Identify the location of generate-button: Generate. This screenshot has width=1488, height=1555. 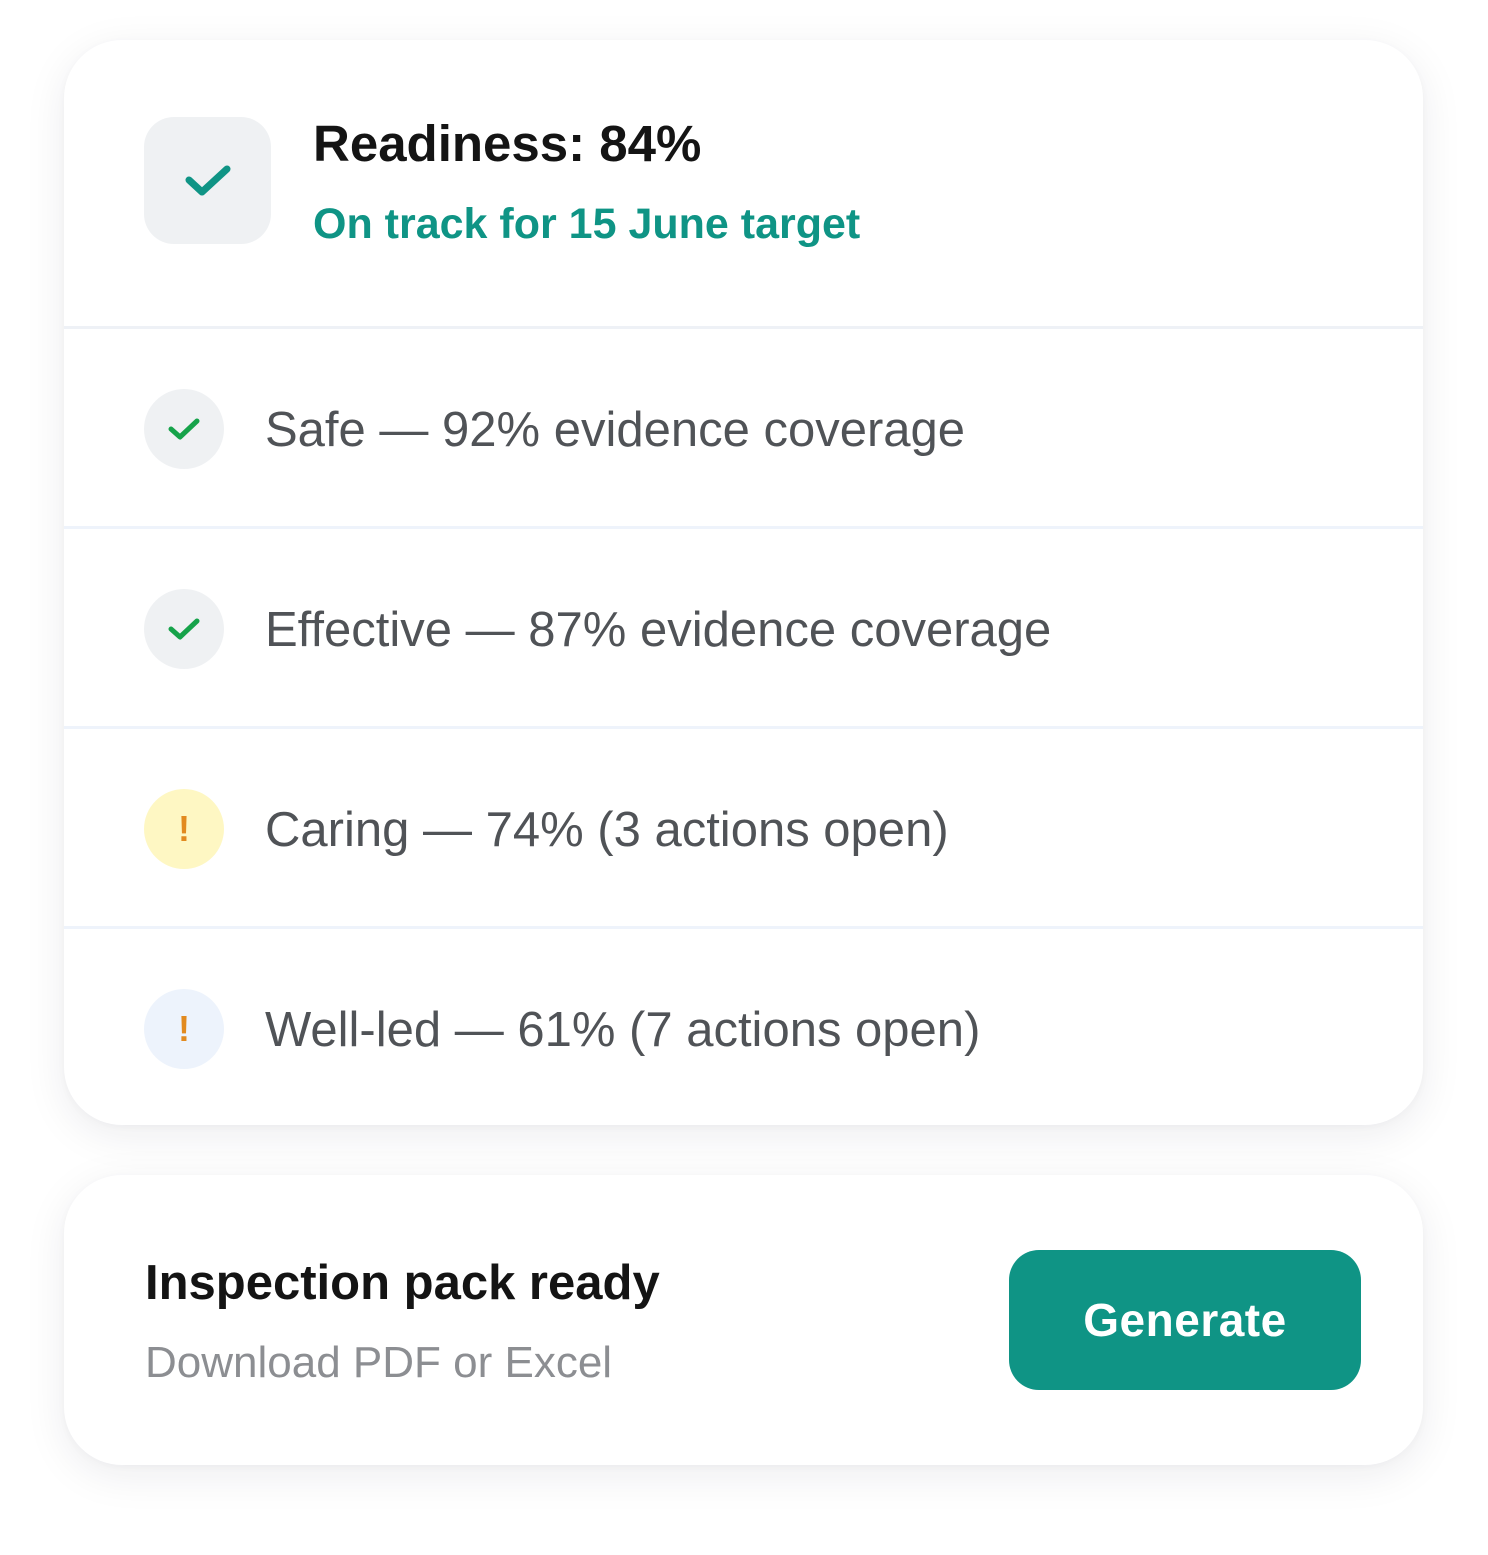
(1185, 1320).